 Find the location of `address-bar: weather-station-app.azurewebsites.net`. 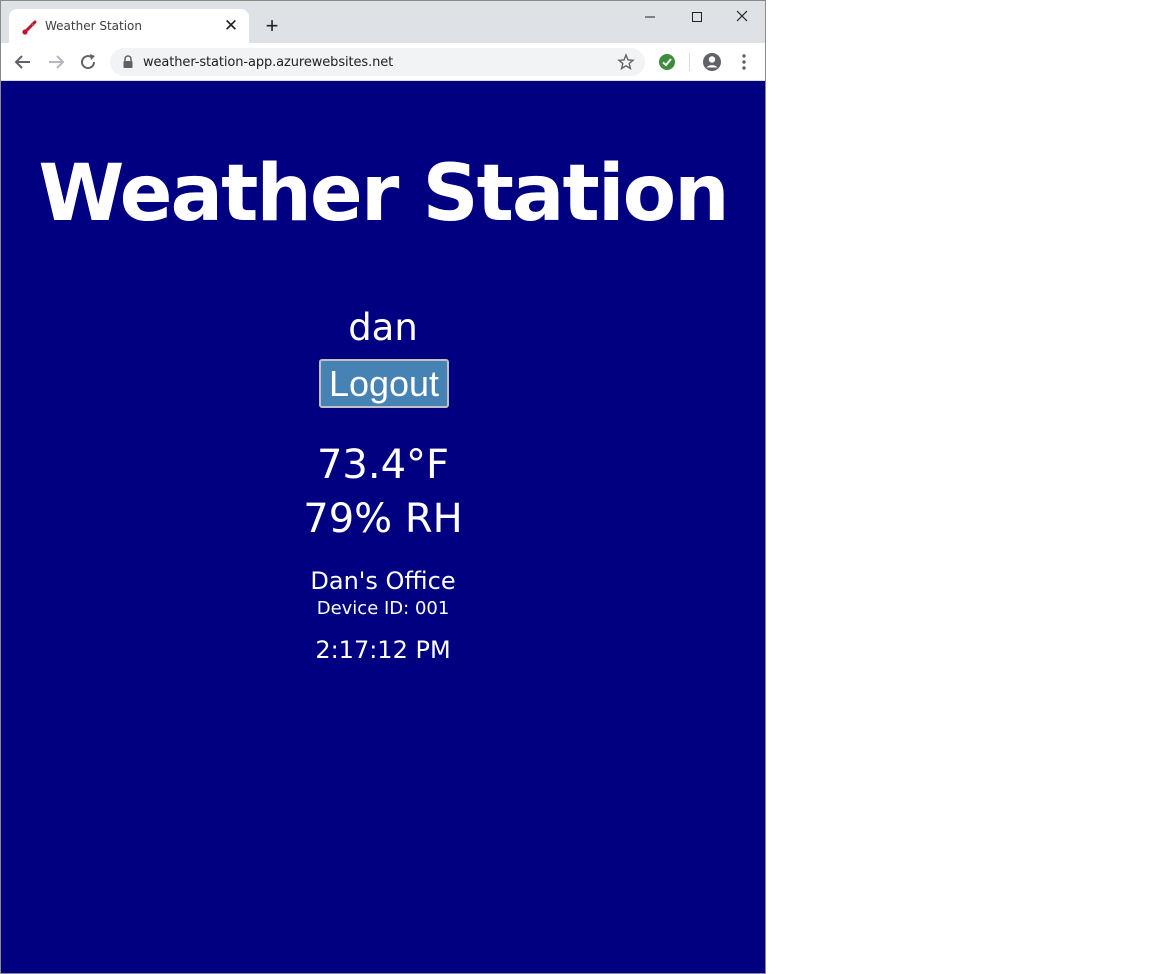

address-bar: weather-station-app.azurewebsites.net is located at coordinates (377, 62).